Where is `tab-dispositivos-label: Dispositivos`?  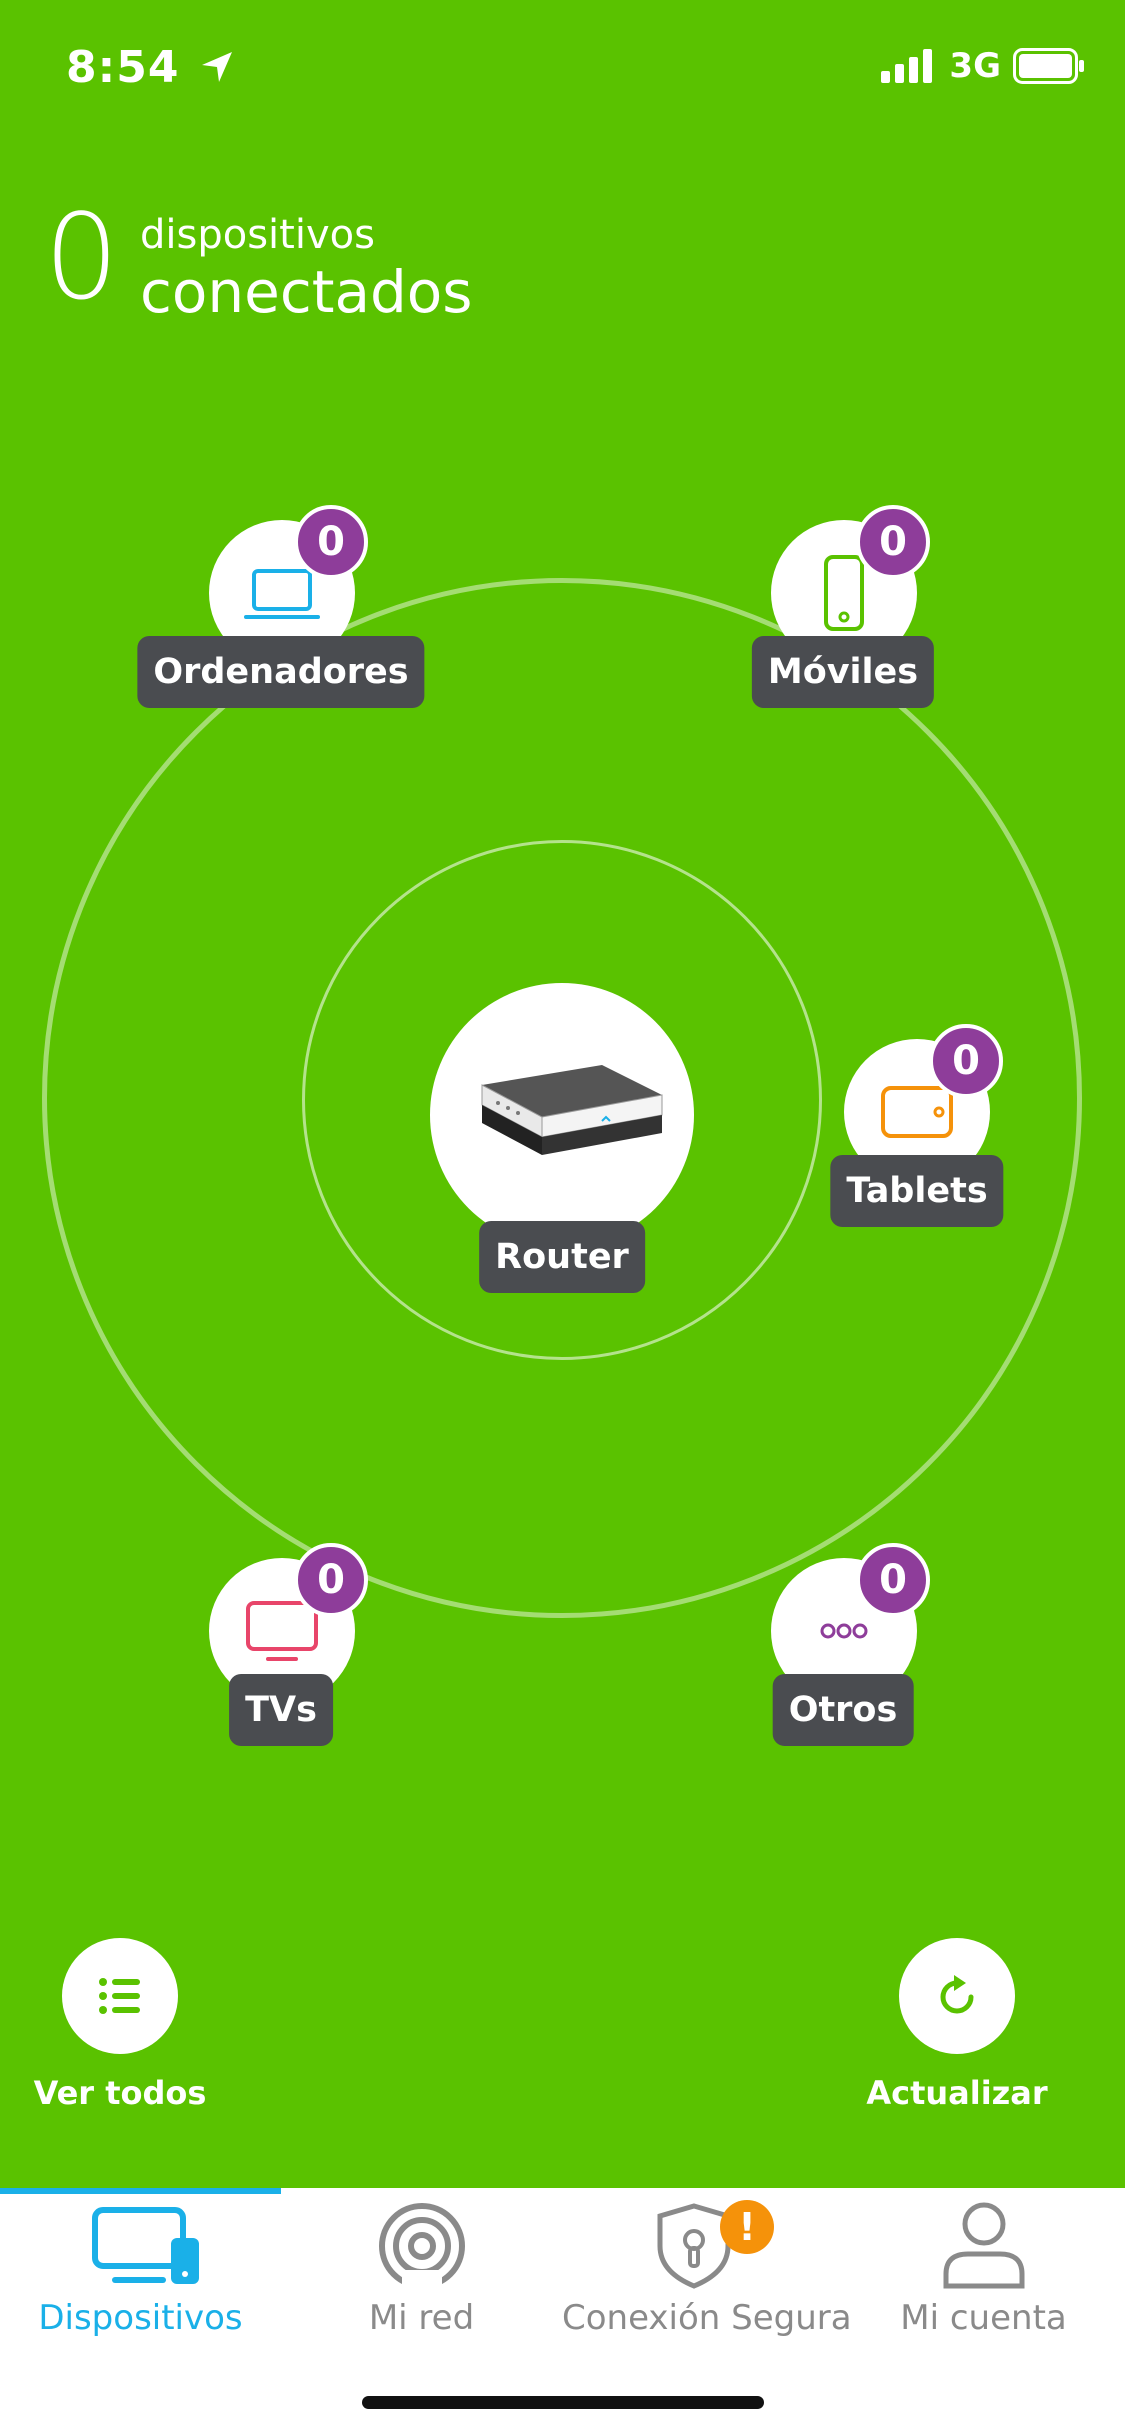
tab-dispositivos-label: Dispositivos is located at coordinates (140, 2318).